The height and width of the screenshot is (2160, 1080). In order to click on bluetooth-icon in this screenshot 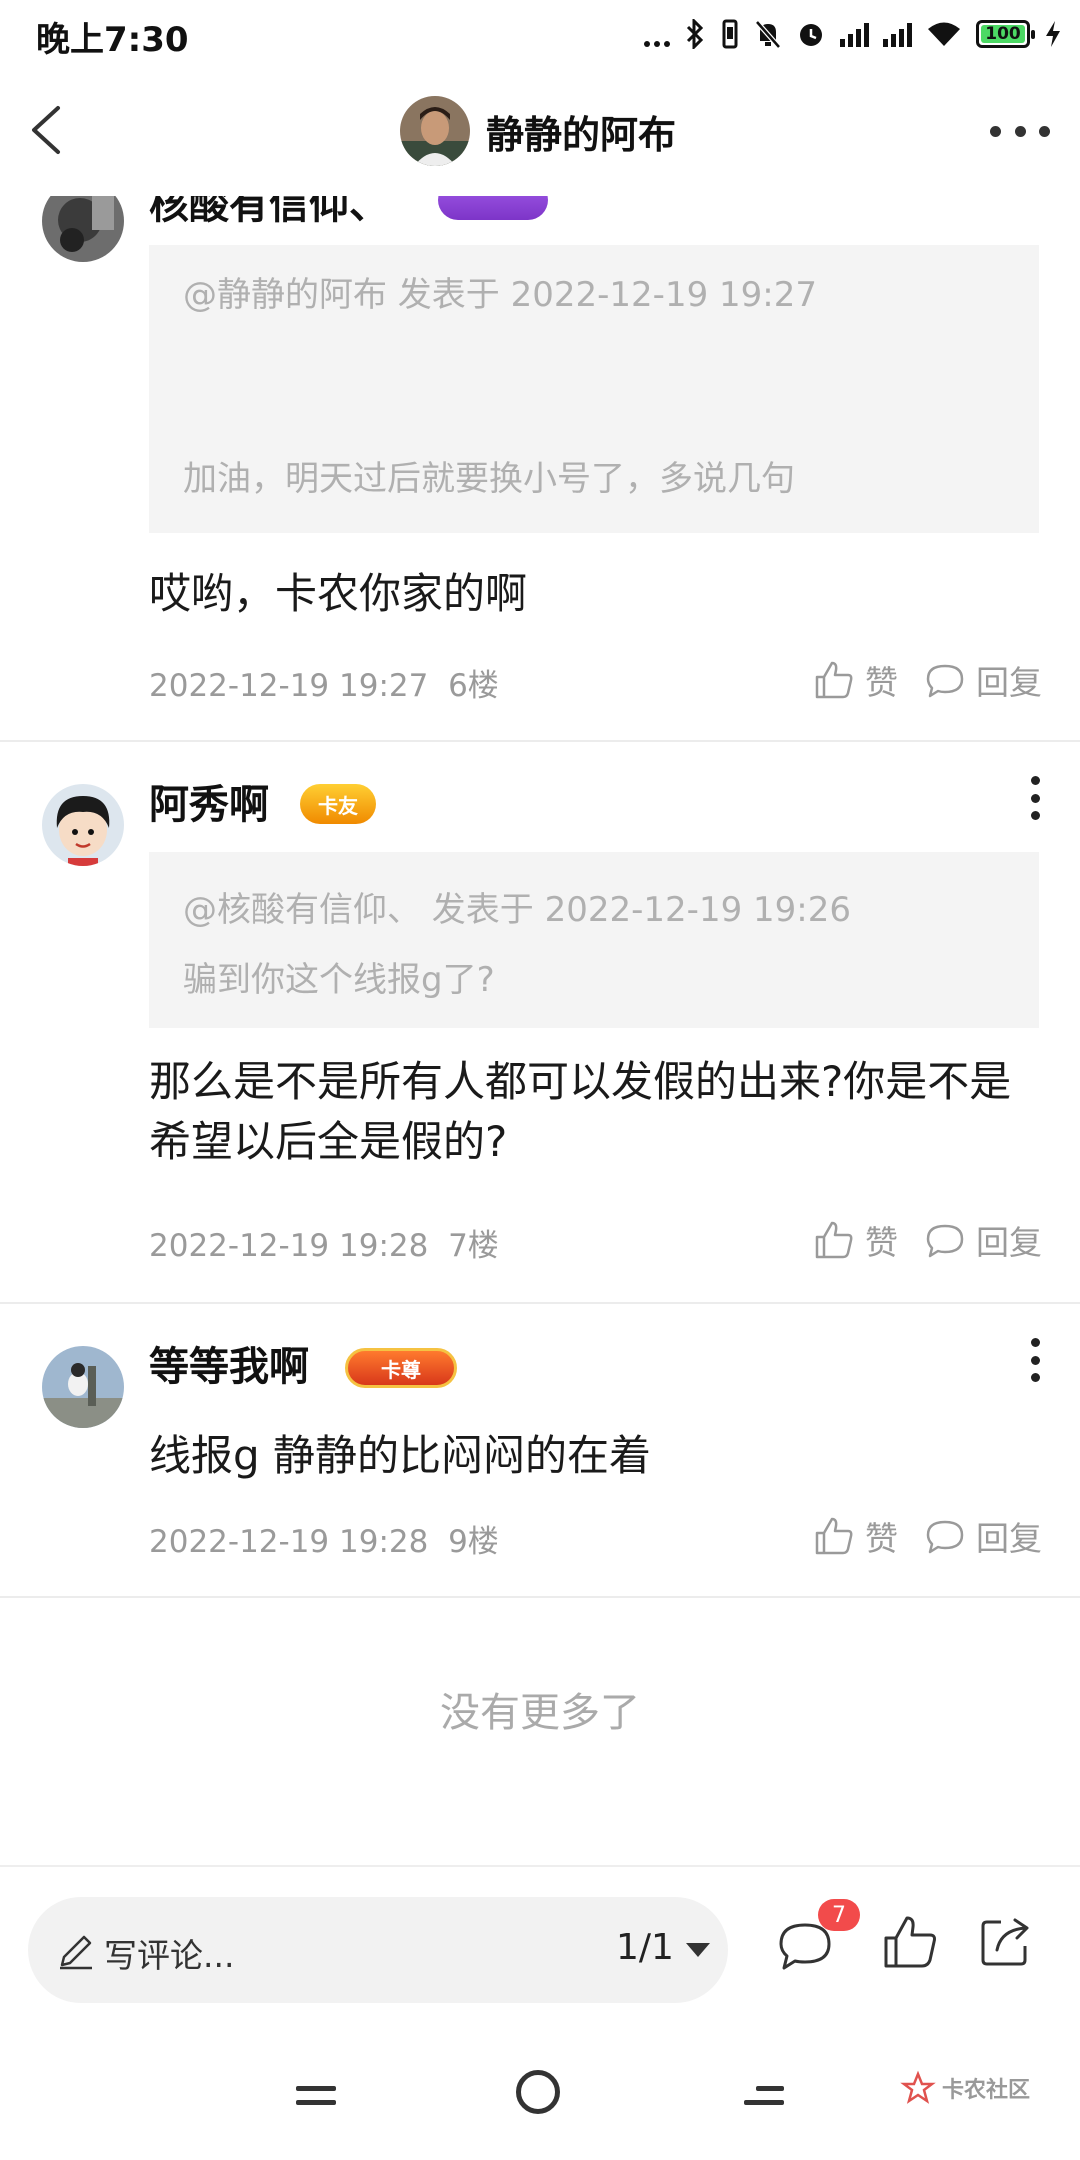, I will do `click(695, 34)`.